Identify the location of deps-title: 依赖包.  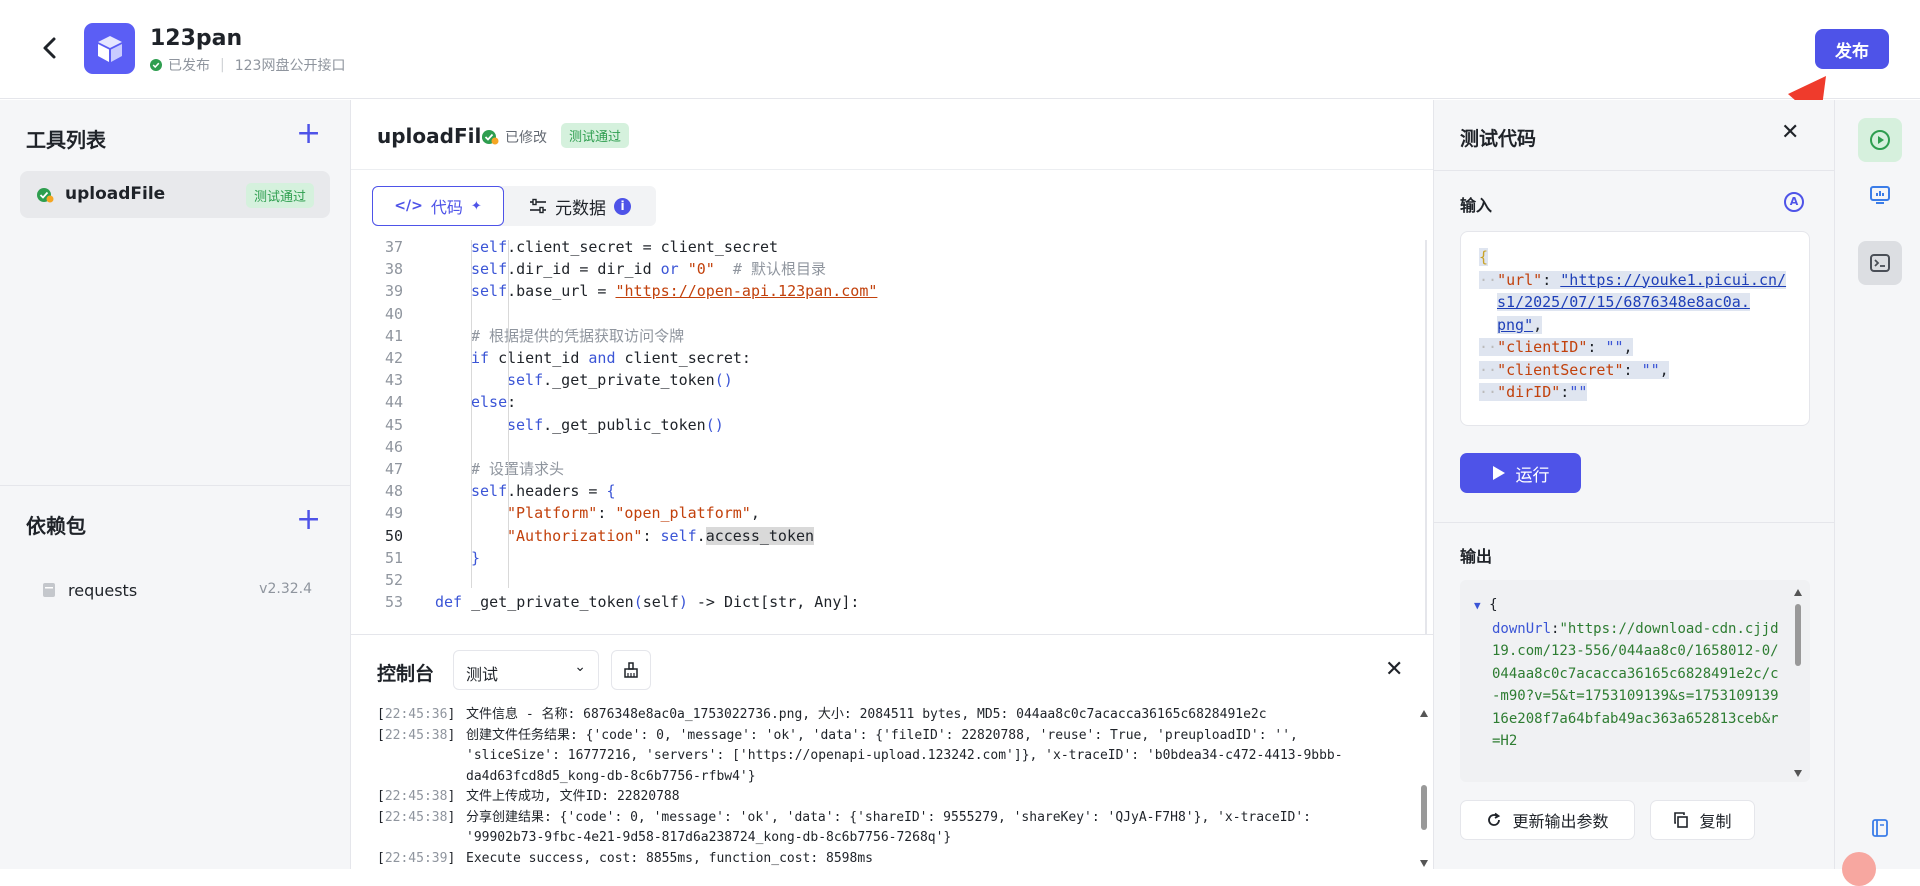
(56, 526).